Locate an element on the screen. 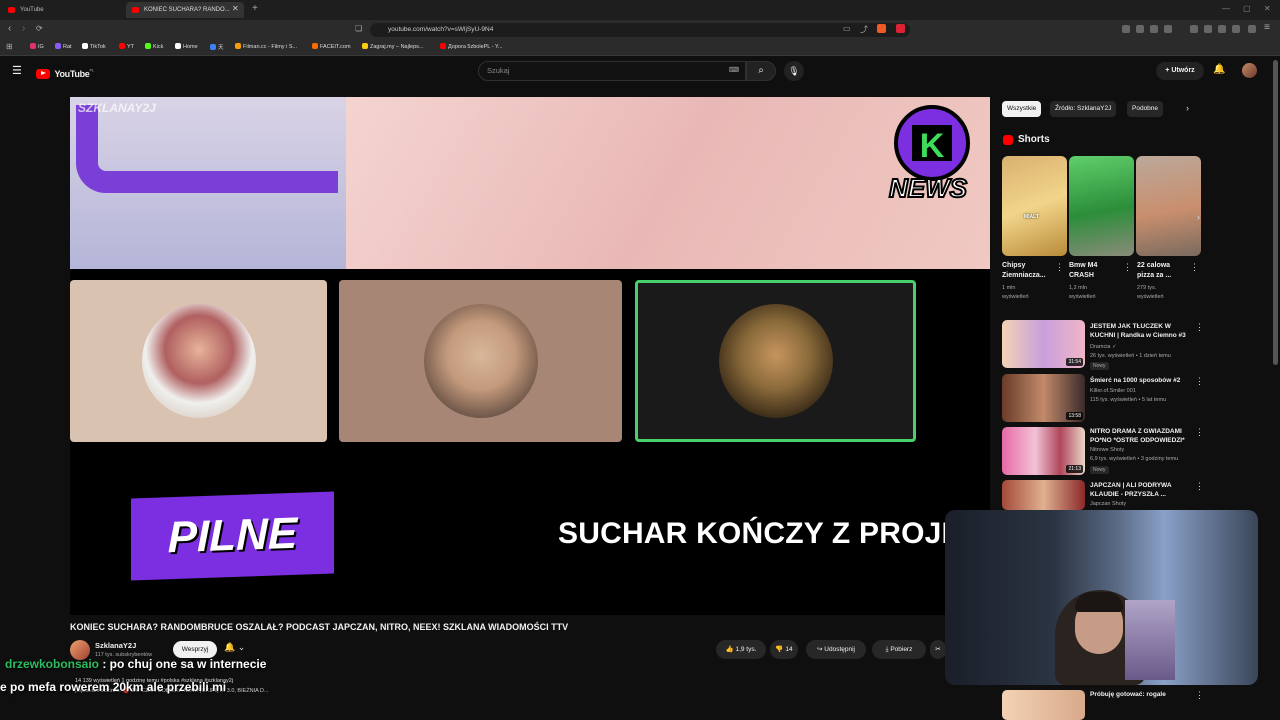  forward-icon: › is located at coordinates (23, 28).